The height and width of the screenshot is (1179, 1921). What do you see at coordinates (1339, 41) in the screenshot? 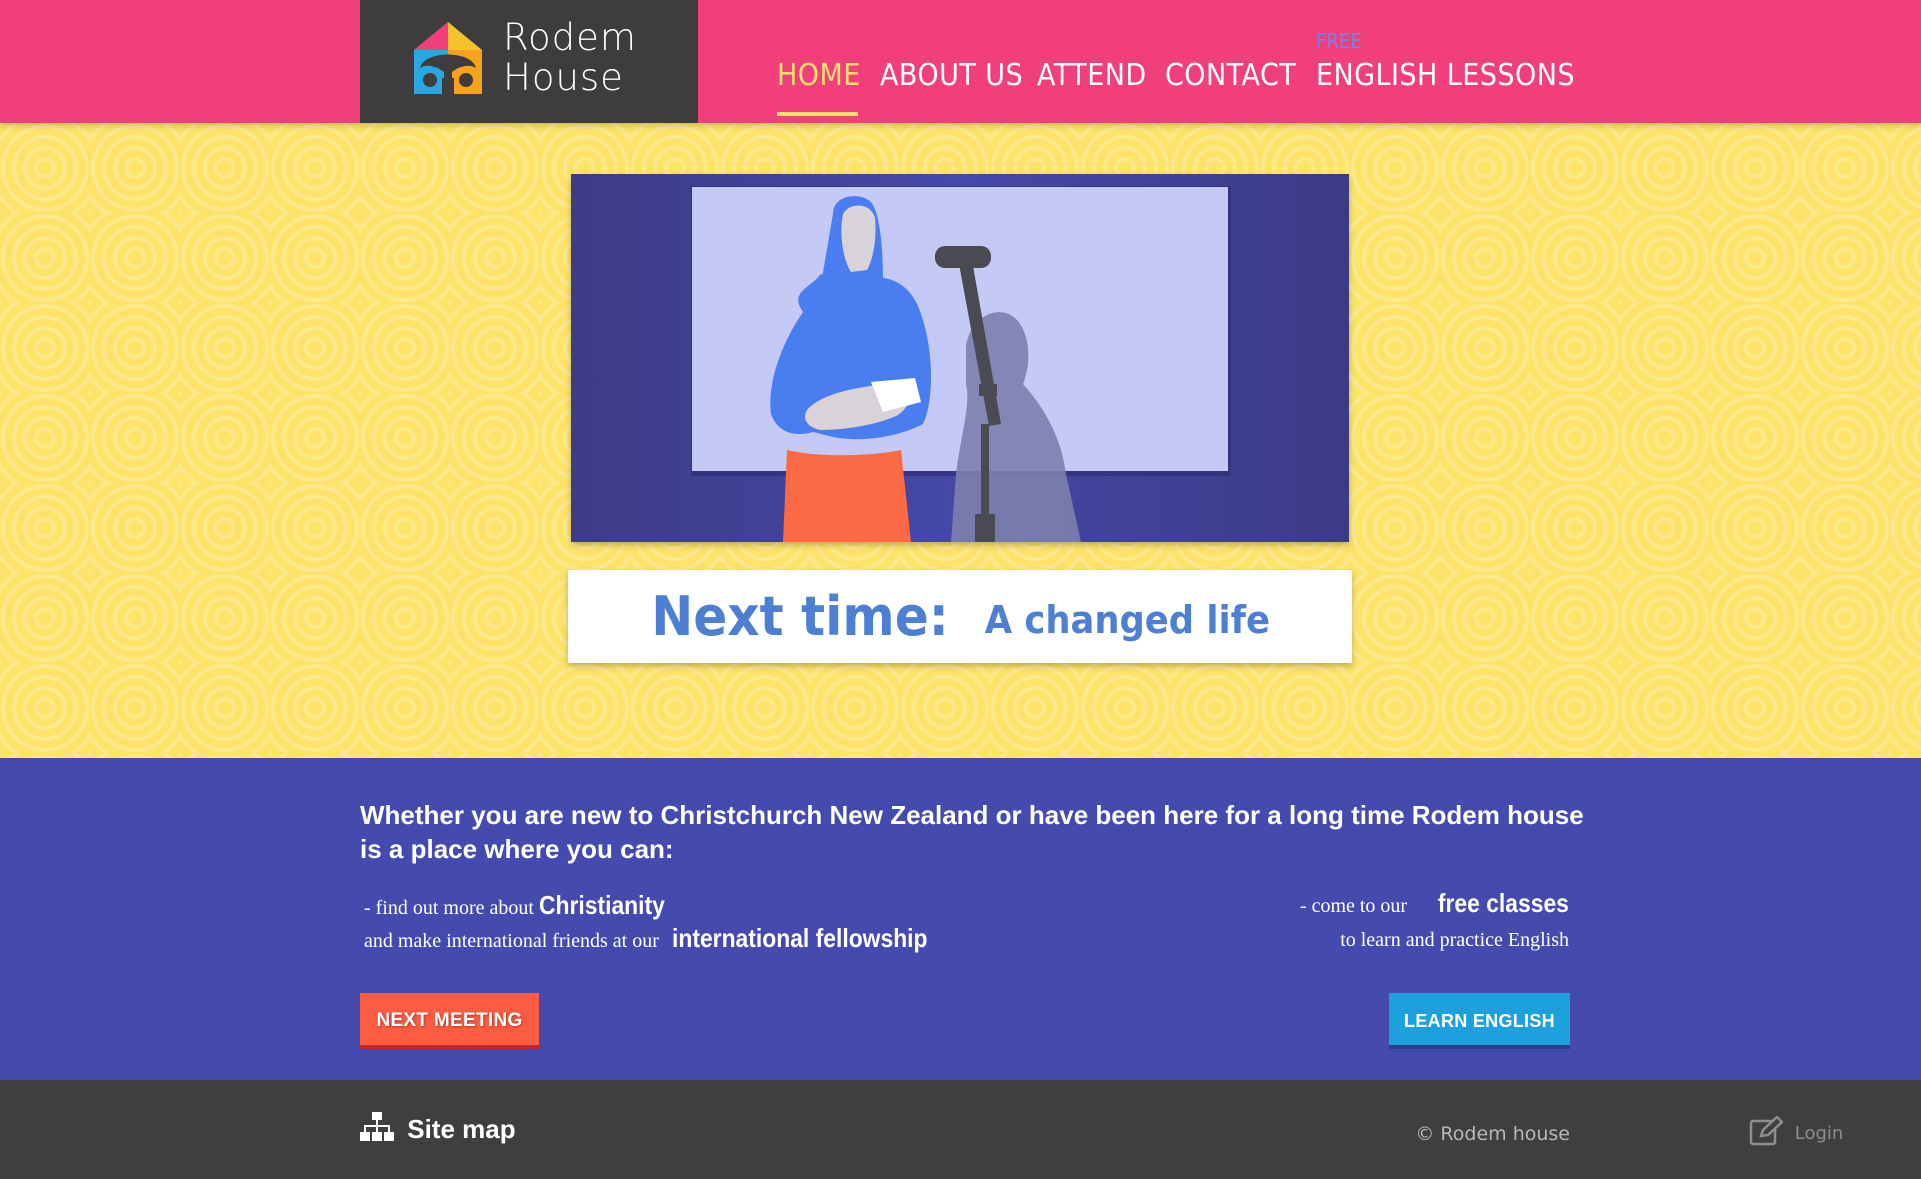
I see `nav-free-tag: FREE` at bounding box center [1339, 41].